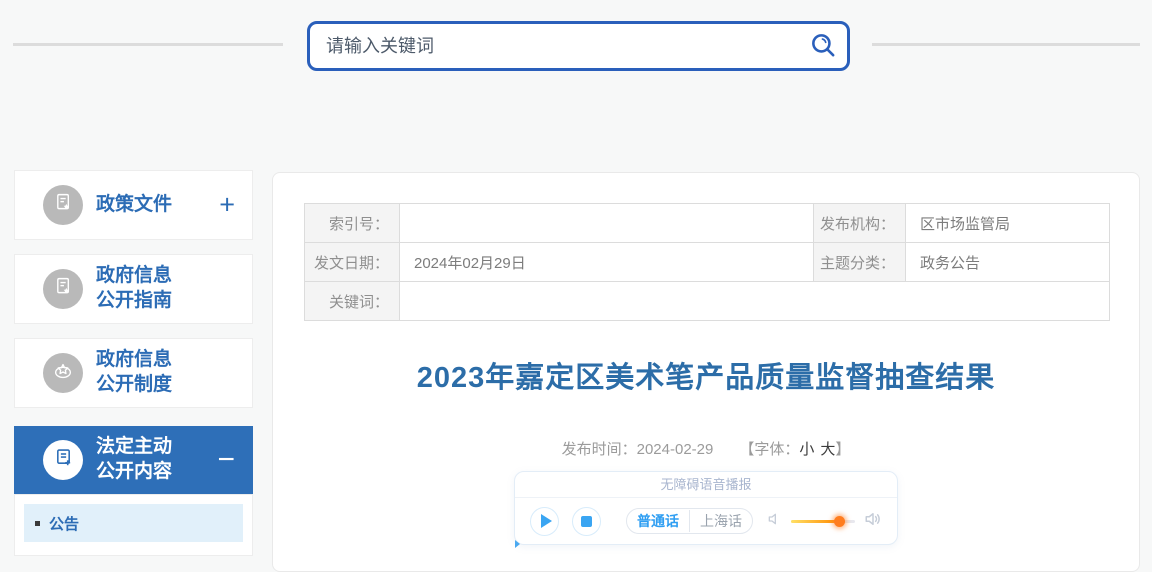 The height and width of the screenshot is (572, 1152). Describe the element at coordinates (352, 262) in the screenshot. I see `meta-label-date: 发文日期：` at that location.